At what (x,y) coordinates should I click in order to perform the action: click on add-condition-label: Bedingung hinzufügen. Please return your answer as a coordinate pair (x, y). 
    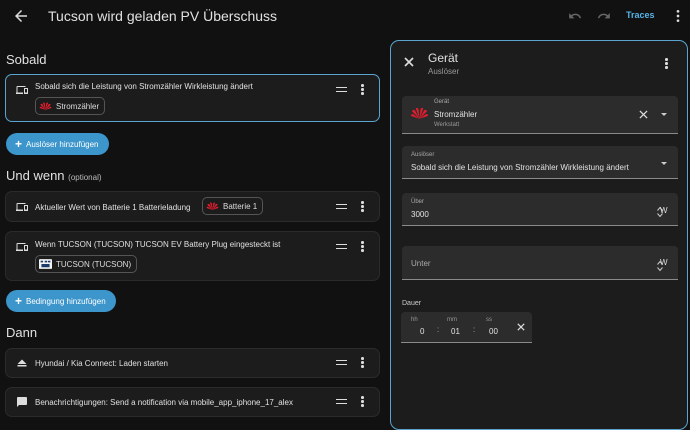
    Looking at the image, I should click on (66, 301).